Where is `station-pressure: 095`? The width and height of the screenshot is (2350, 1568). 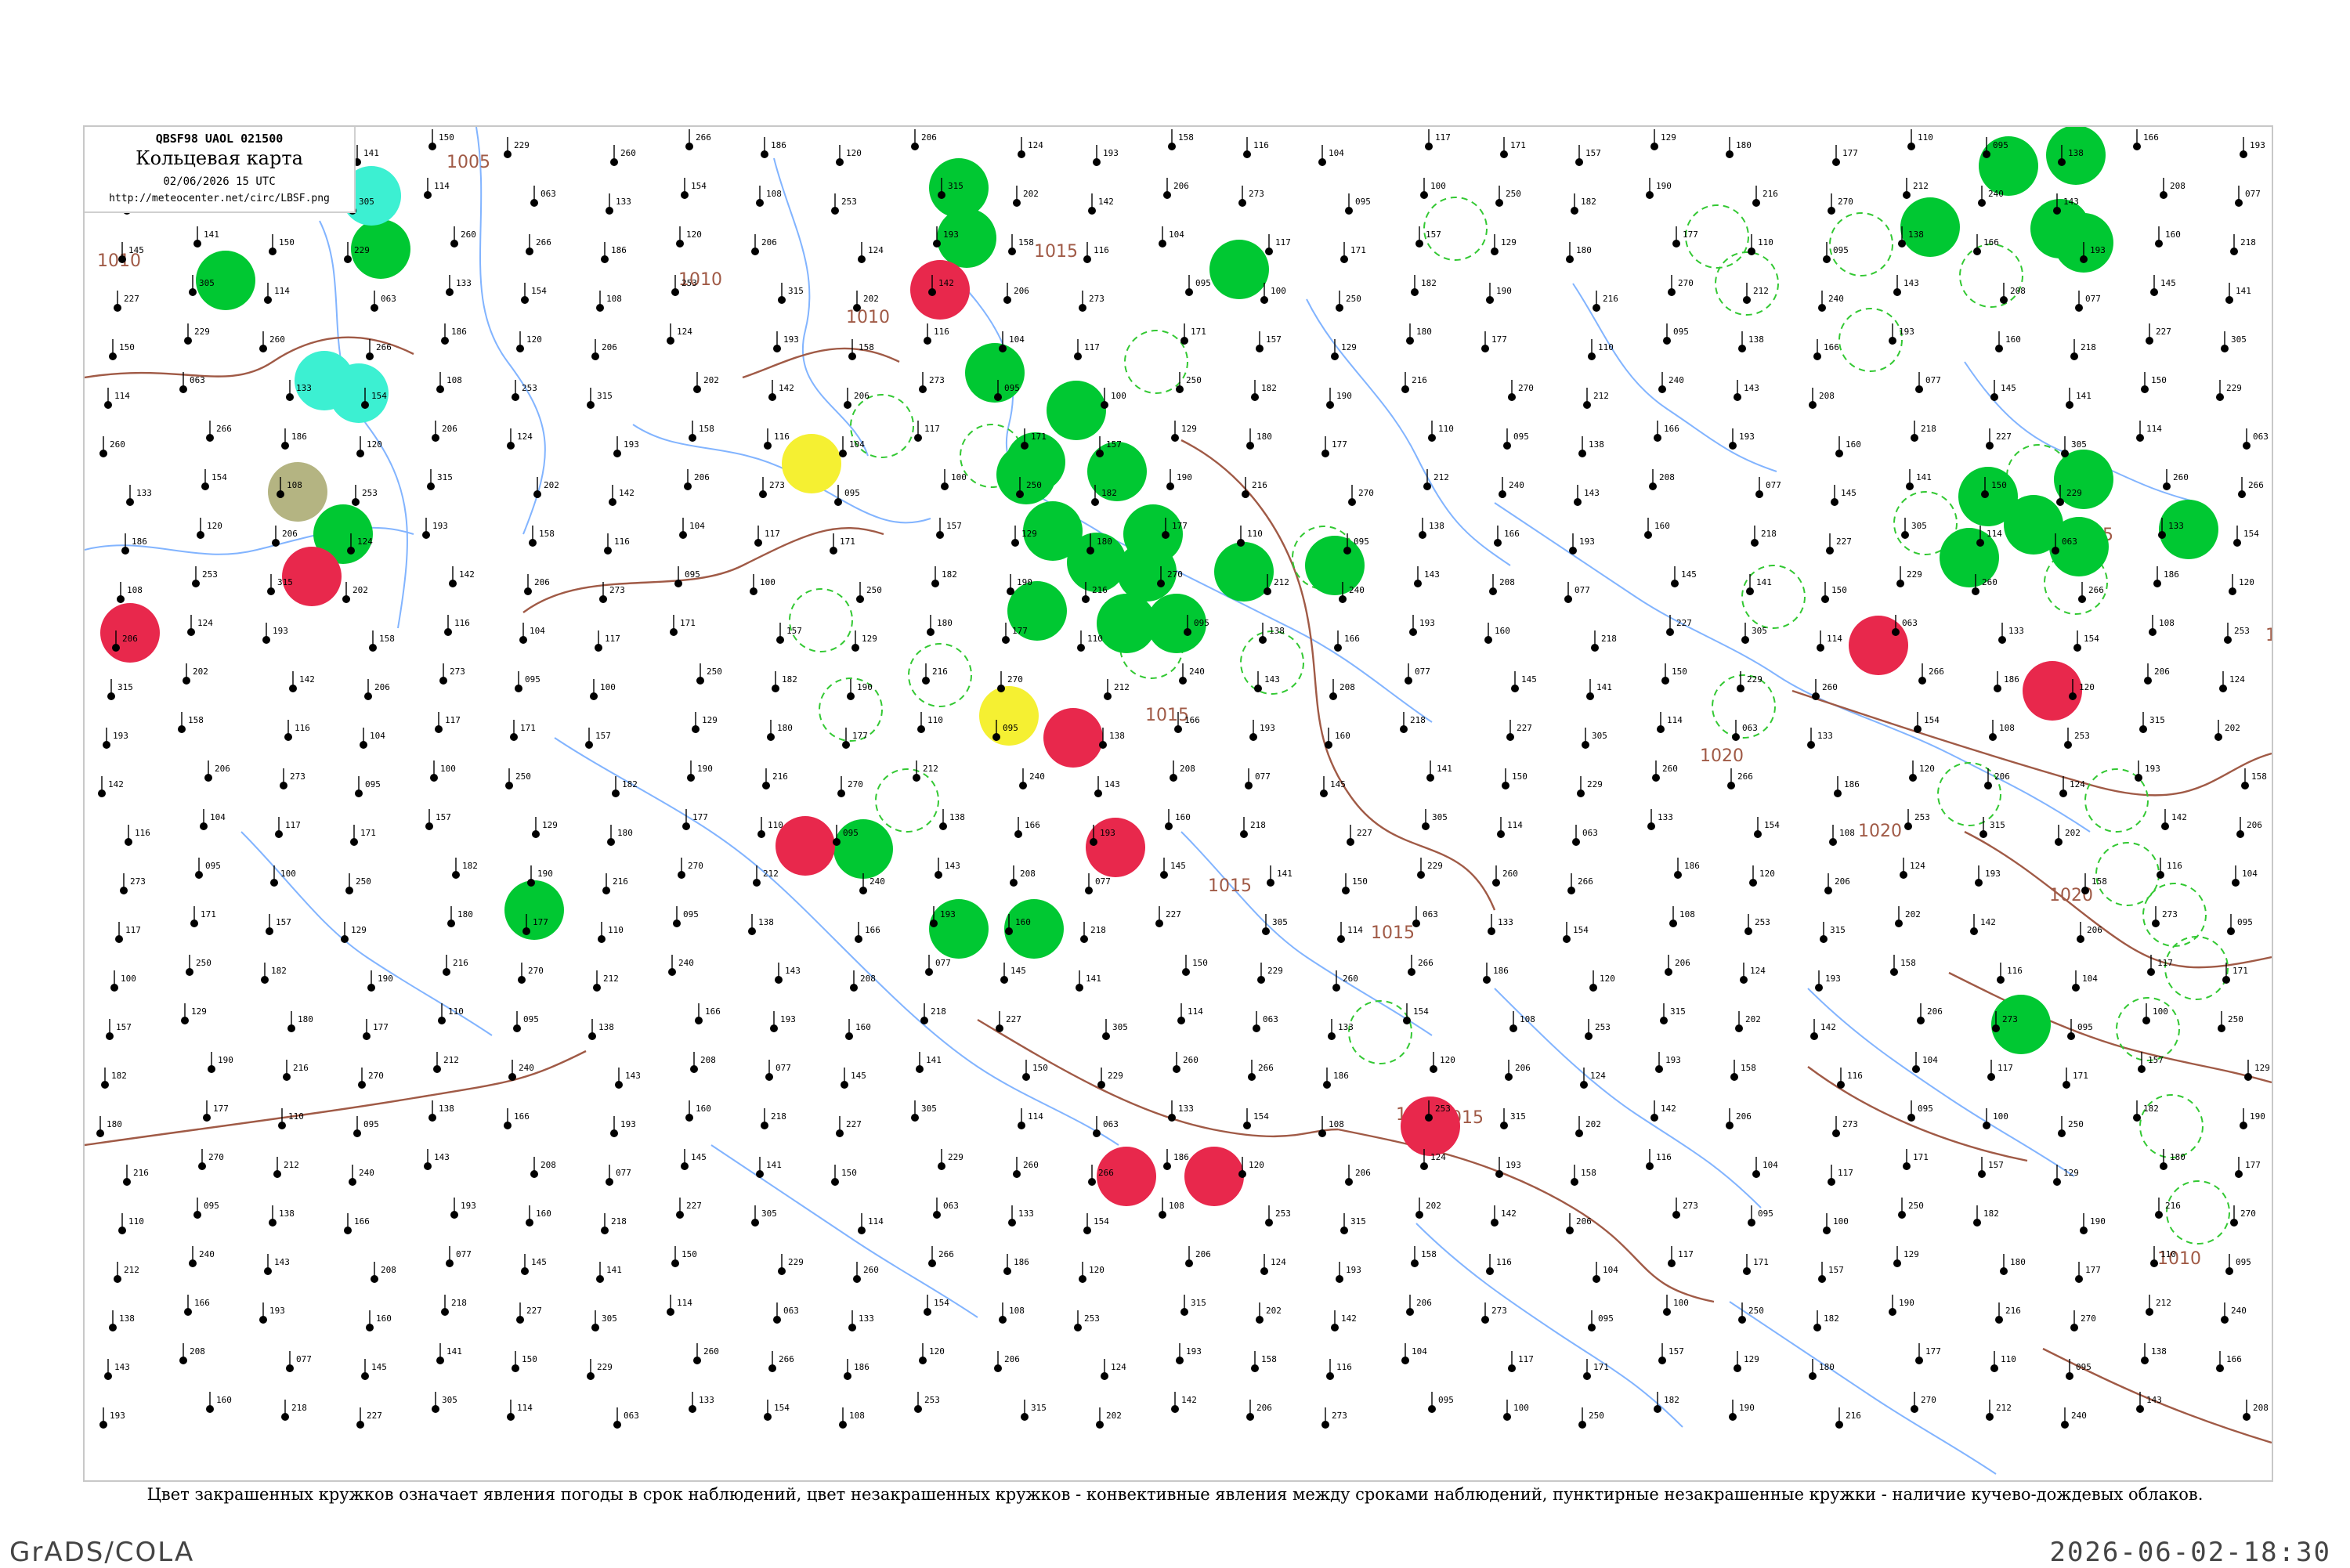 station-pressure: 095 is located at coordinates (532, 679).